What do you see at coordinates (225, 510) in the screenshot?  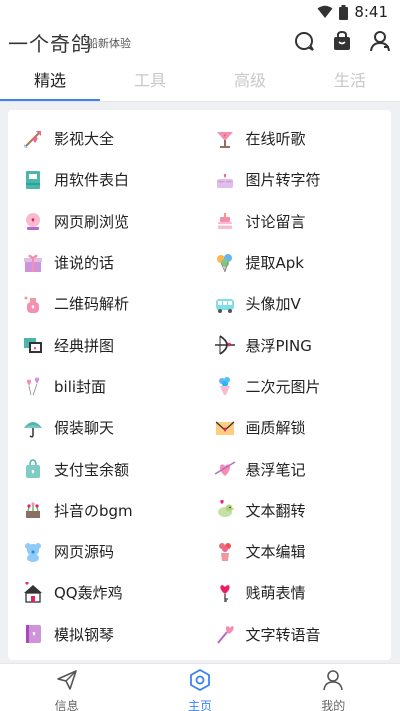 I see `bird-icon` at bounding box center [225, 510].